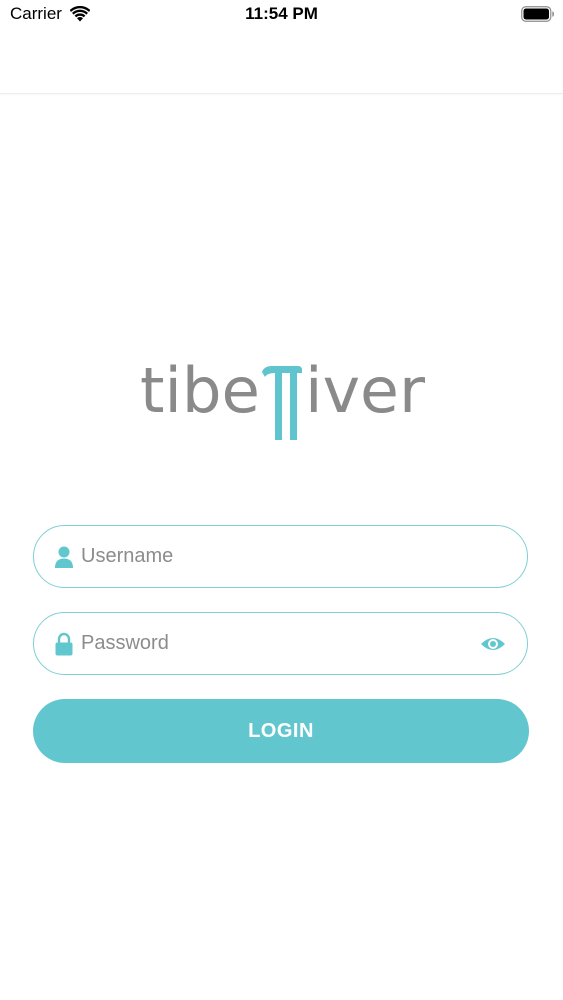 The width and height of the screenshot is (563, 1000). Describe the element at coordinates (276, 643) in the screenshot. I see `password-input` at that location.